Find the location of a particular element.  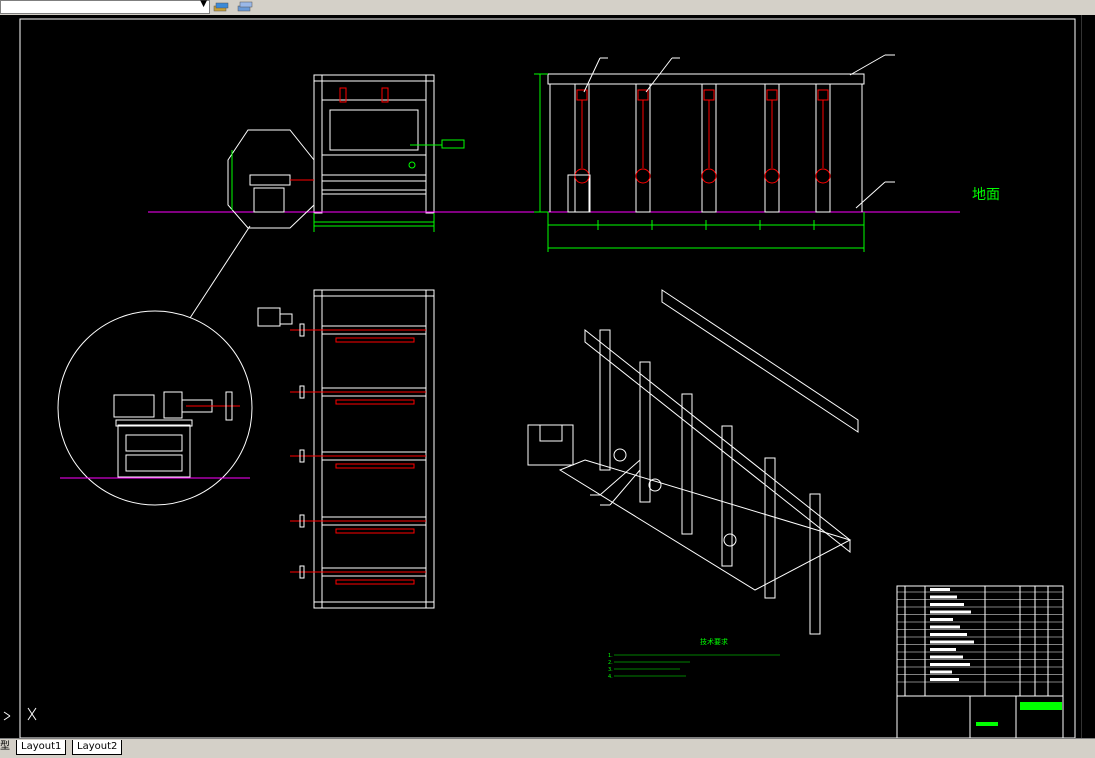

vertical-scrollbar is located at coordinates (1088, 376).